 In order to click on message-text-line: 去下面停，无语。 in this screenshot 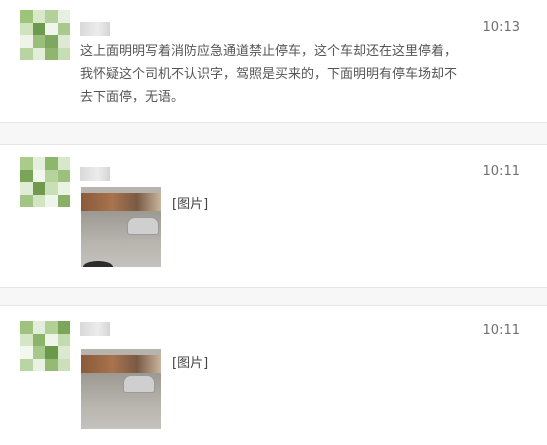, I will do `click(132, 97)`.